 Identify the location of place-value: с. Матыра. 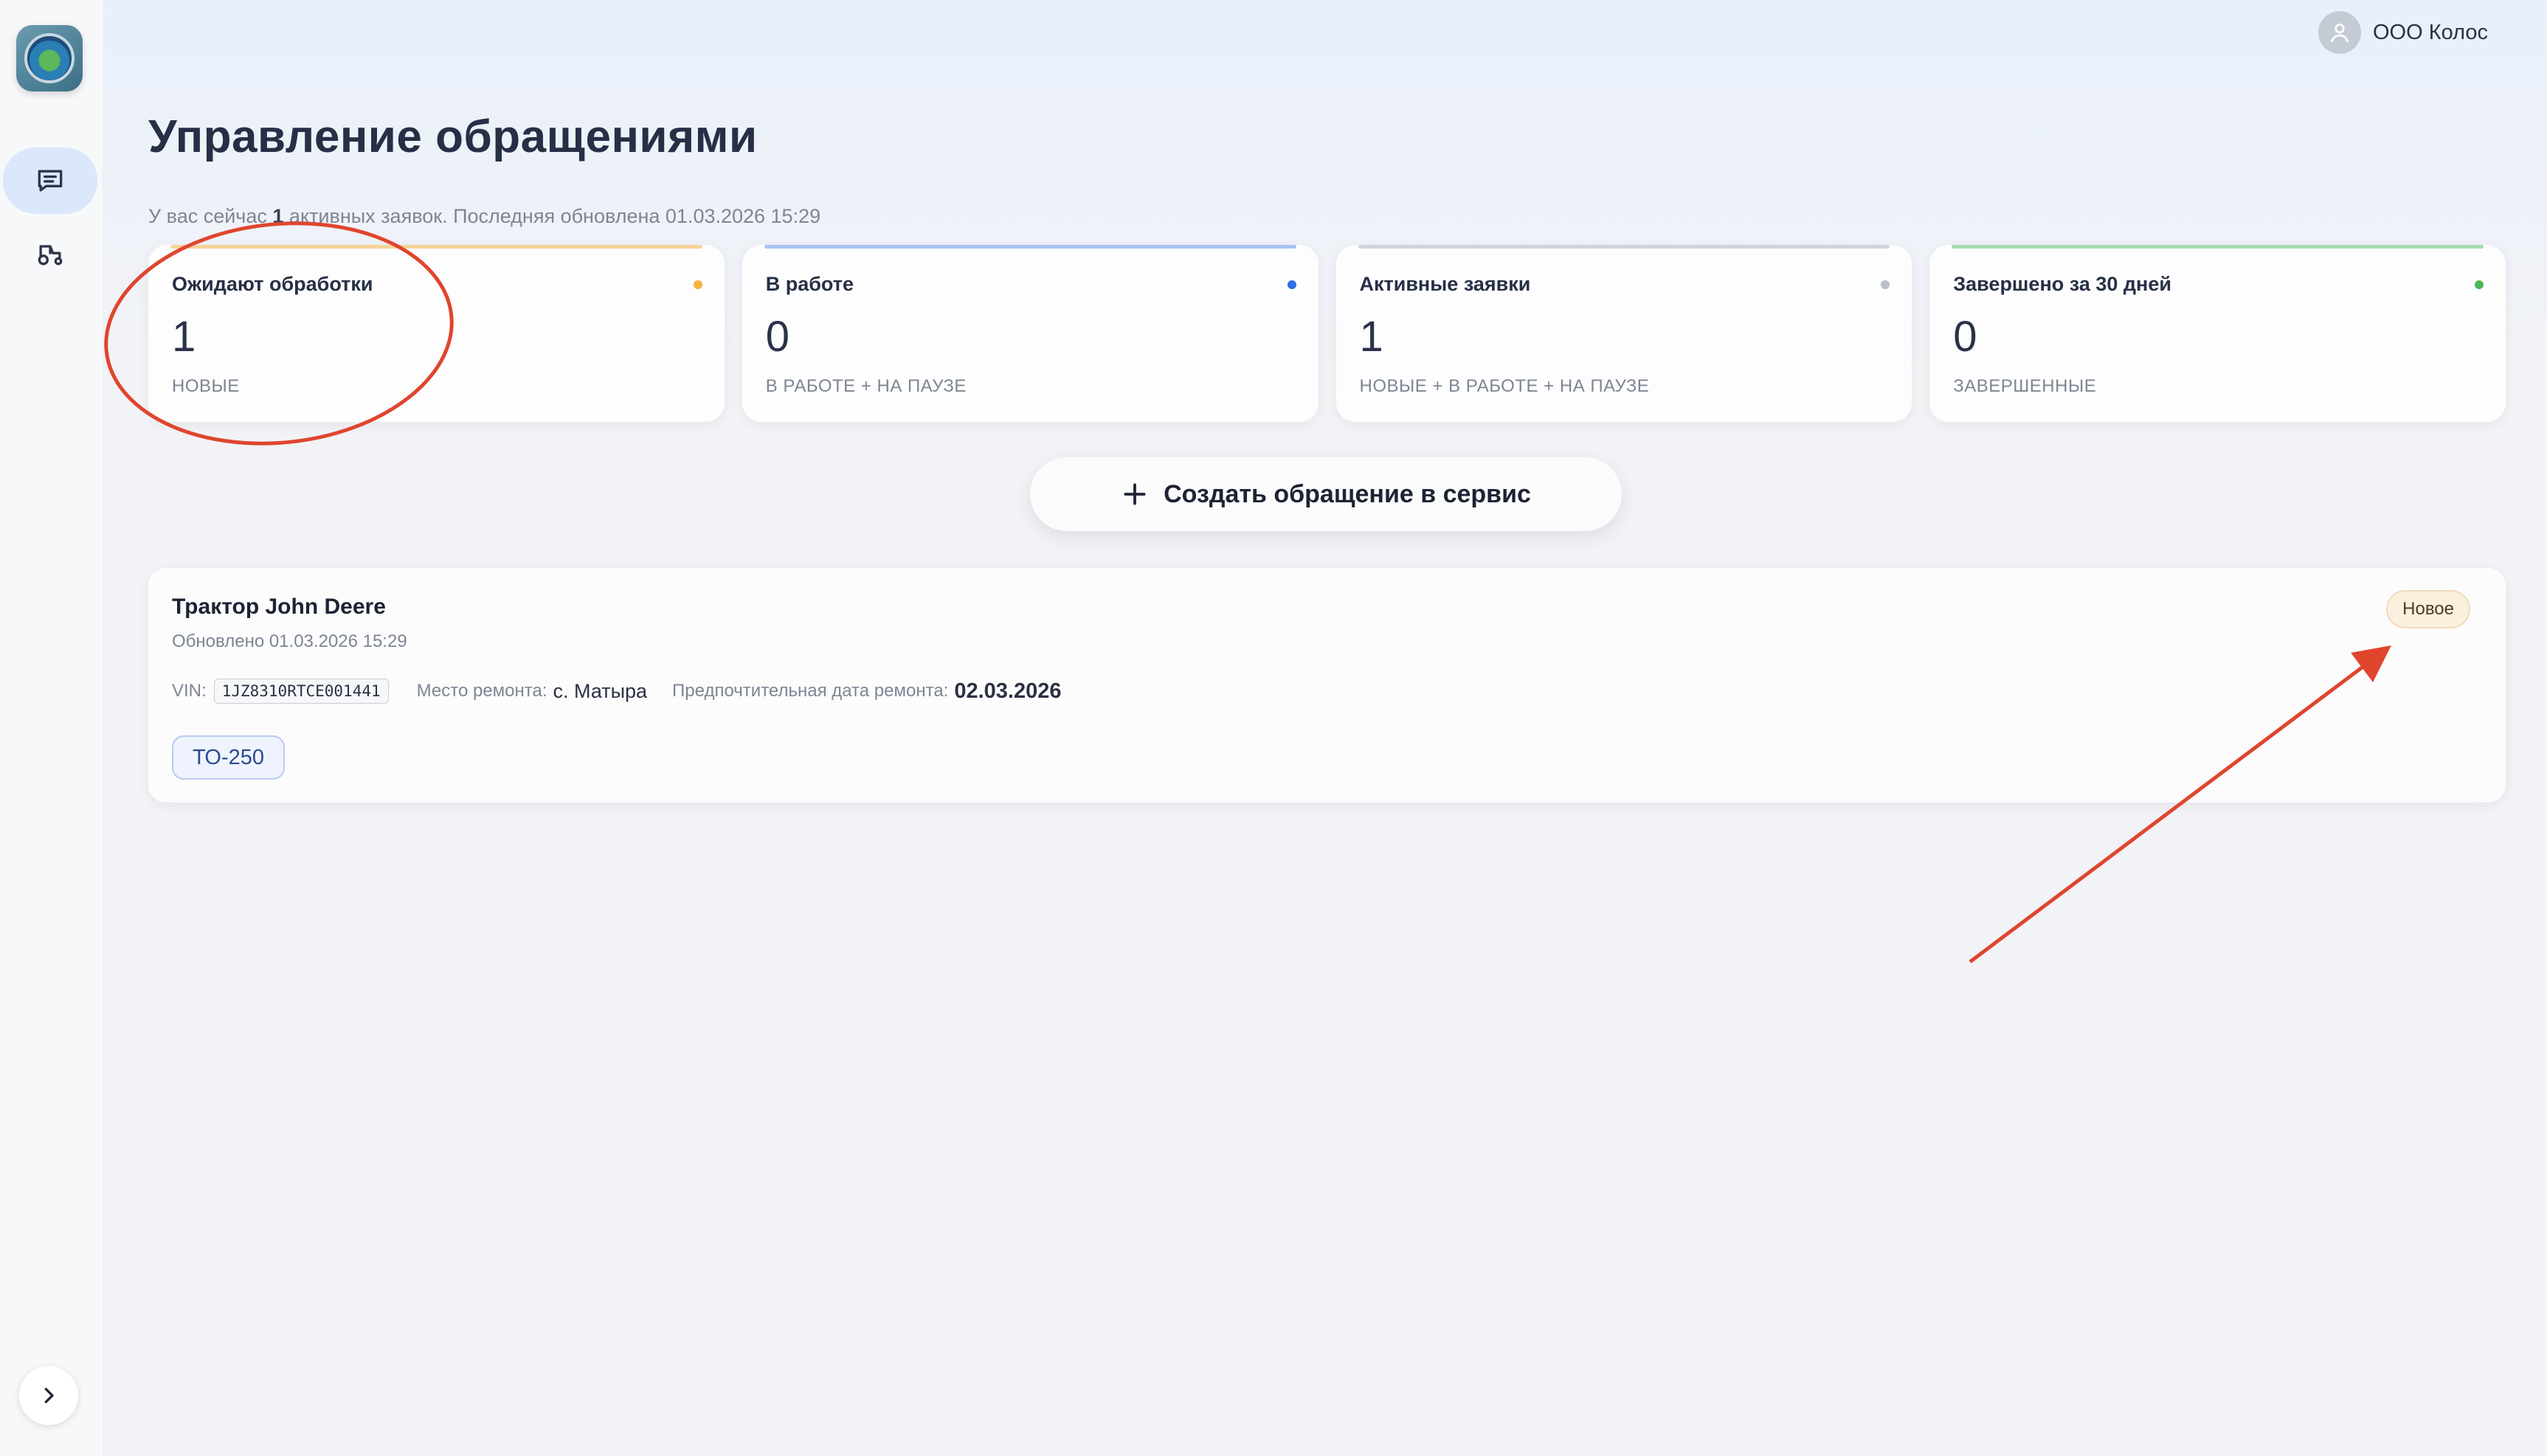
(600, 690).